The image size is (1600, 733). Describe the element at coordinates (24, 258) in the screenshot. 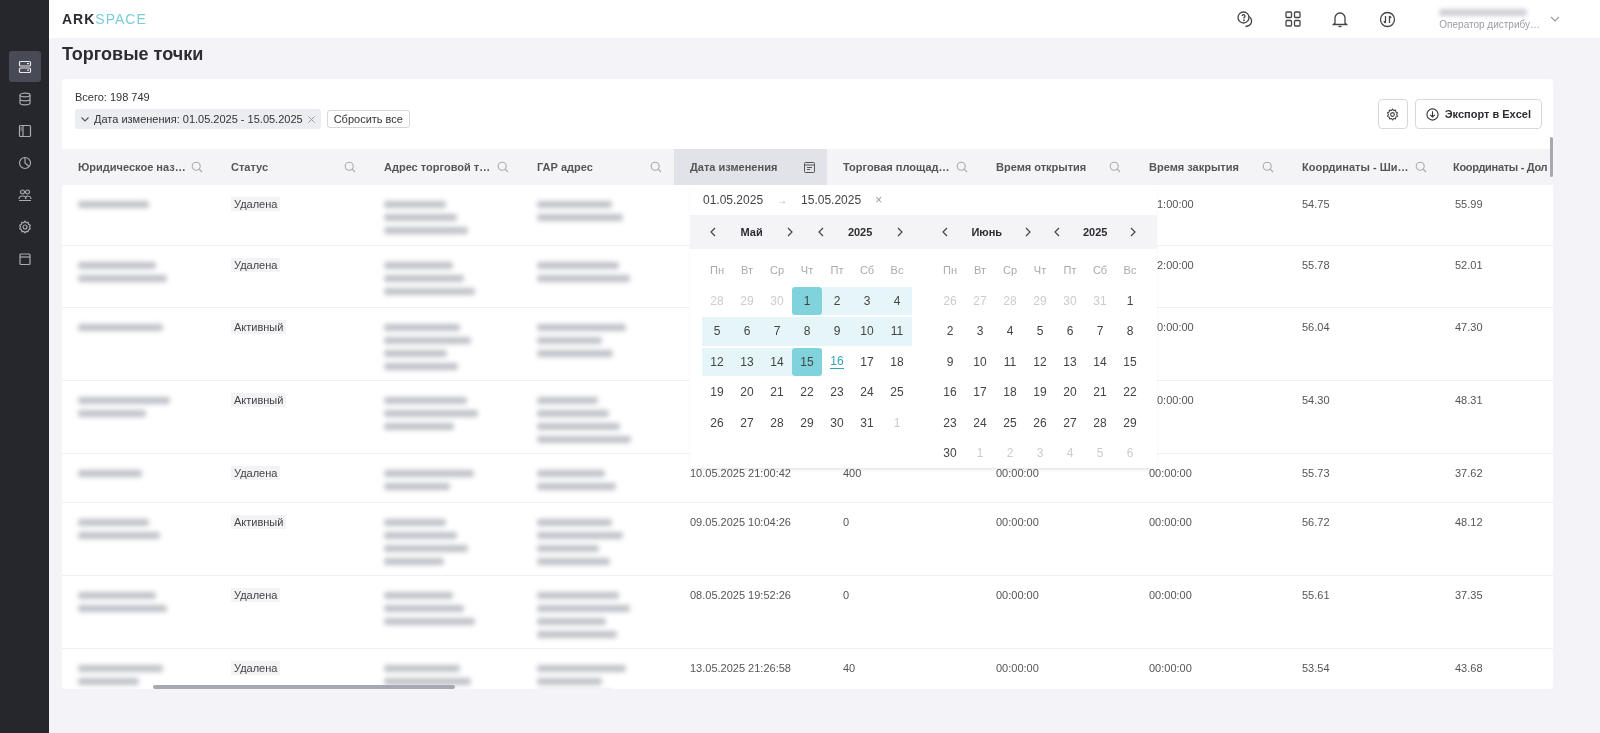

I see `calendar-icon` at that location.